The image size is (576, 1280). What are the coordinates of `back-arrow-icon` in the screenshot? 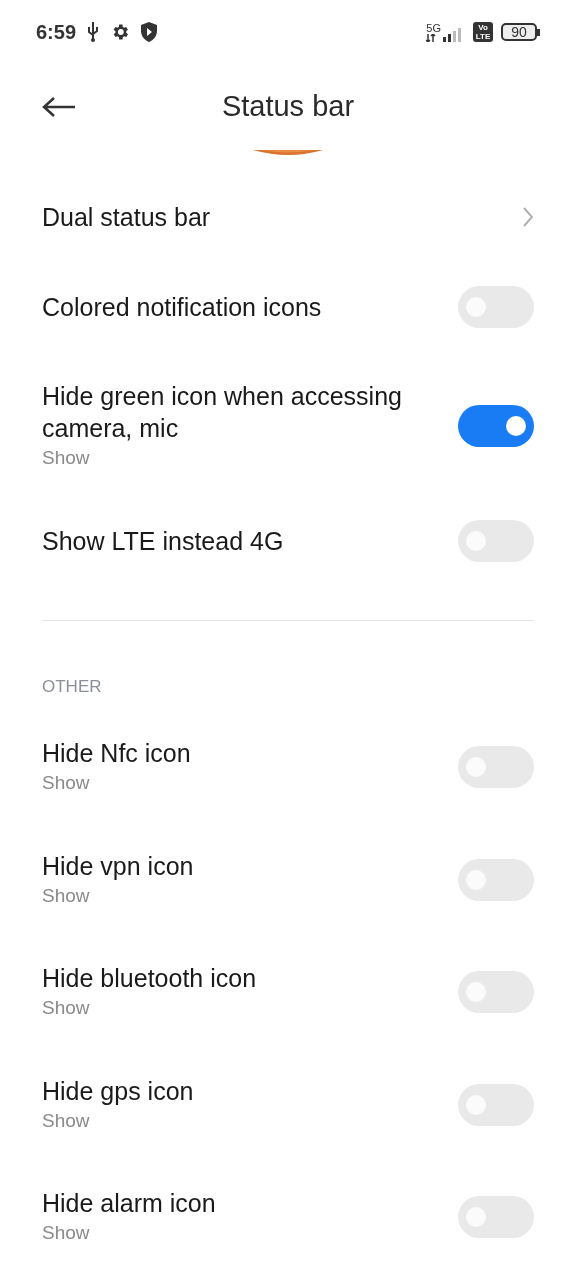 It's located at (59, 107).